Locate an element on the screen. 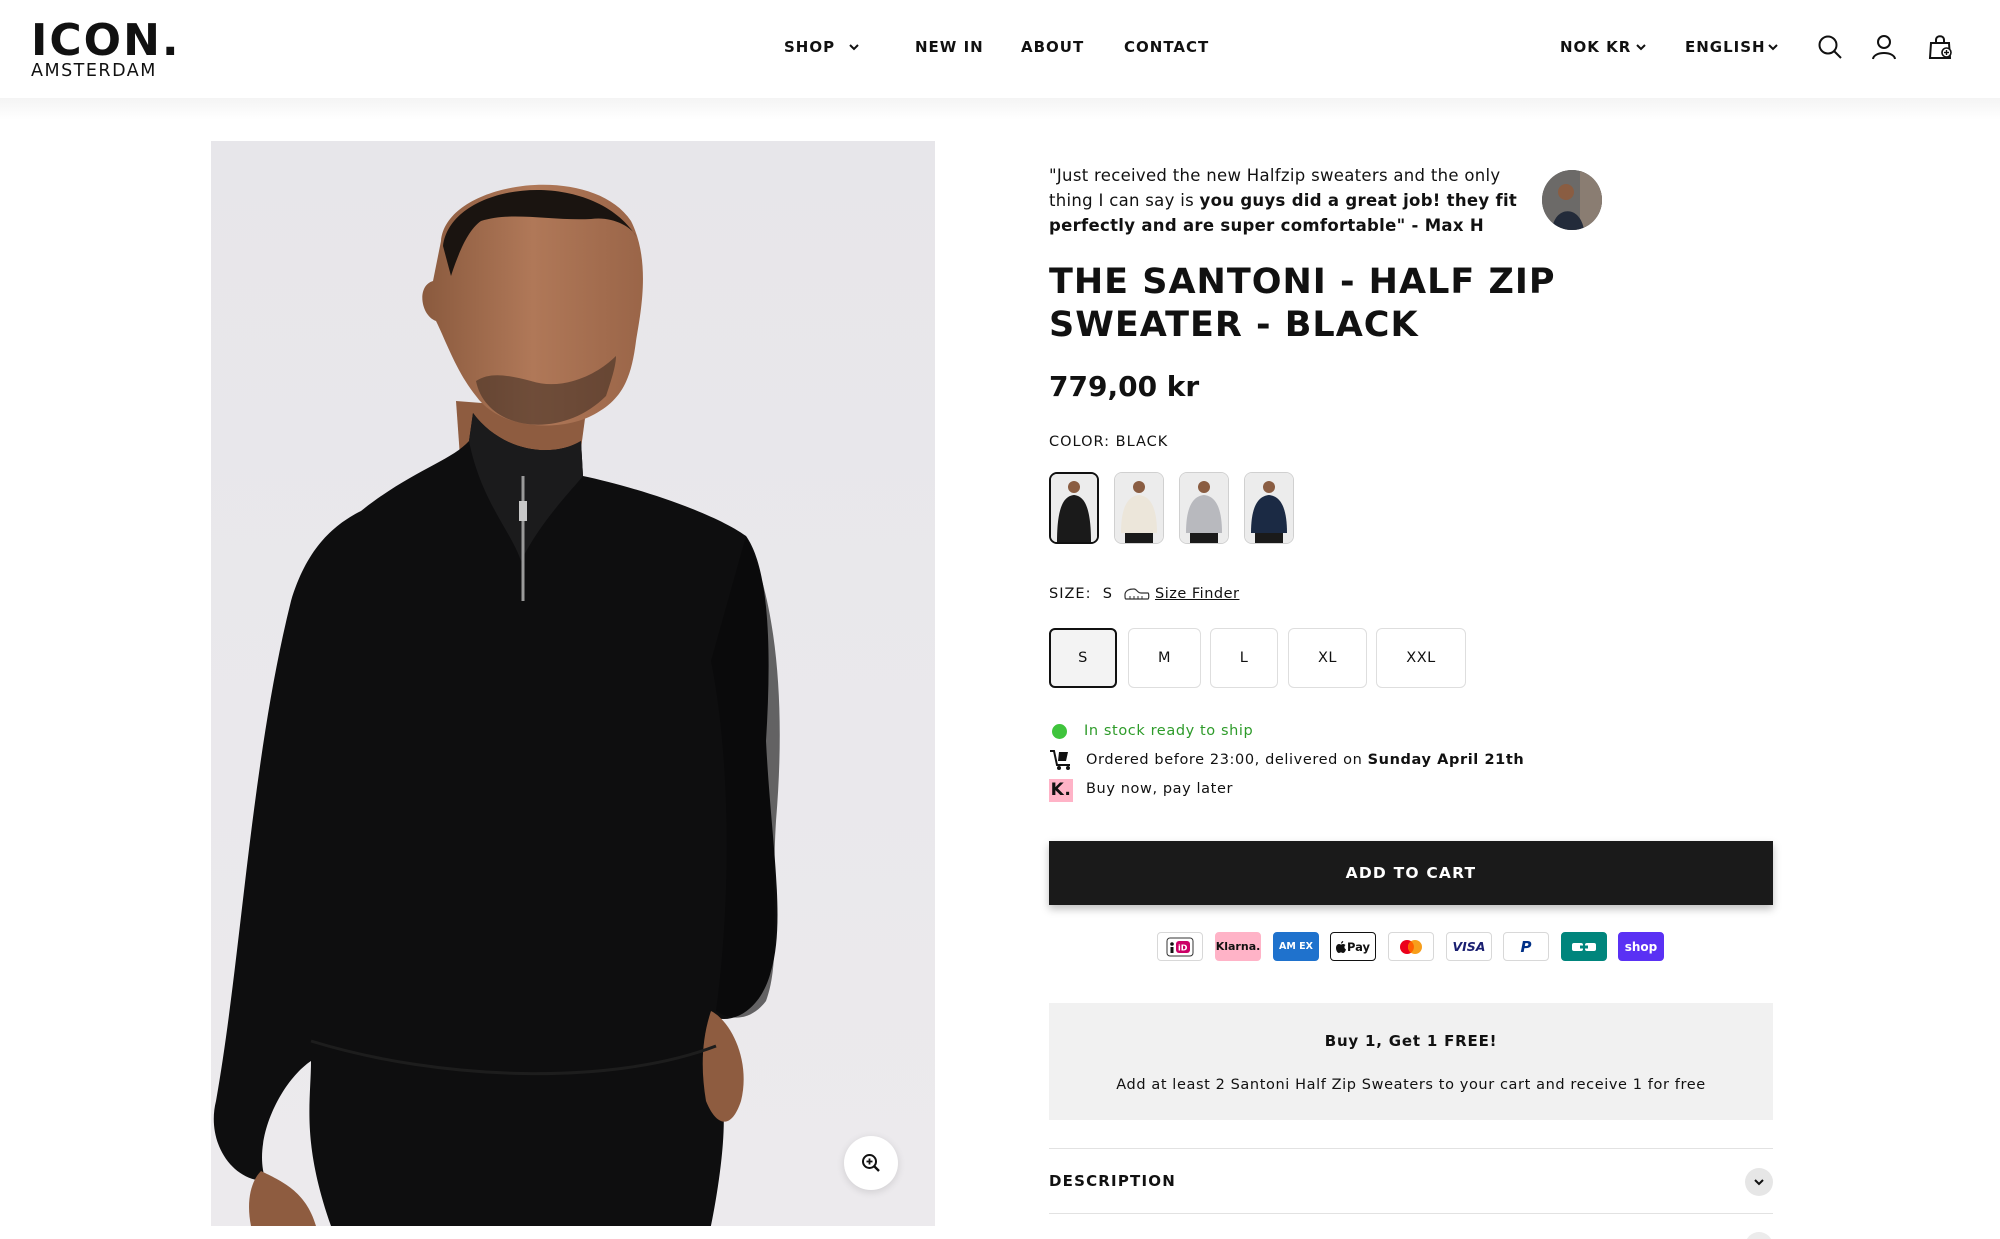  nav-new-in: NEW IN is located at coordinates (949, 47).